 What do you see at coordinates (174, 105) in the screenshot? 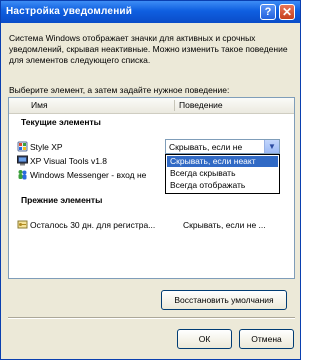
I see `column-divider` at bounding box center [174, 105].